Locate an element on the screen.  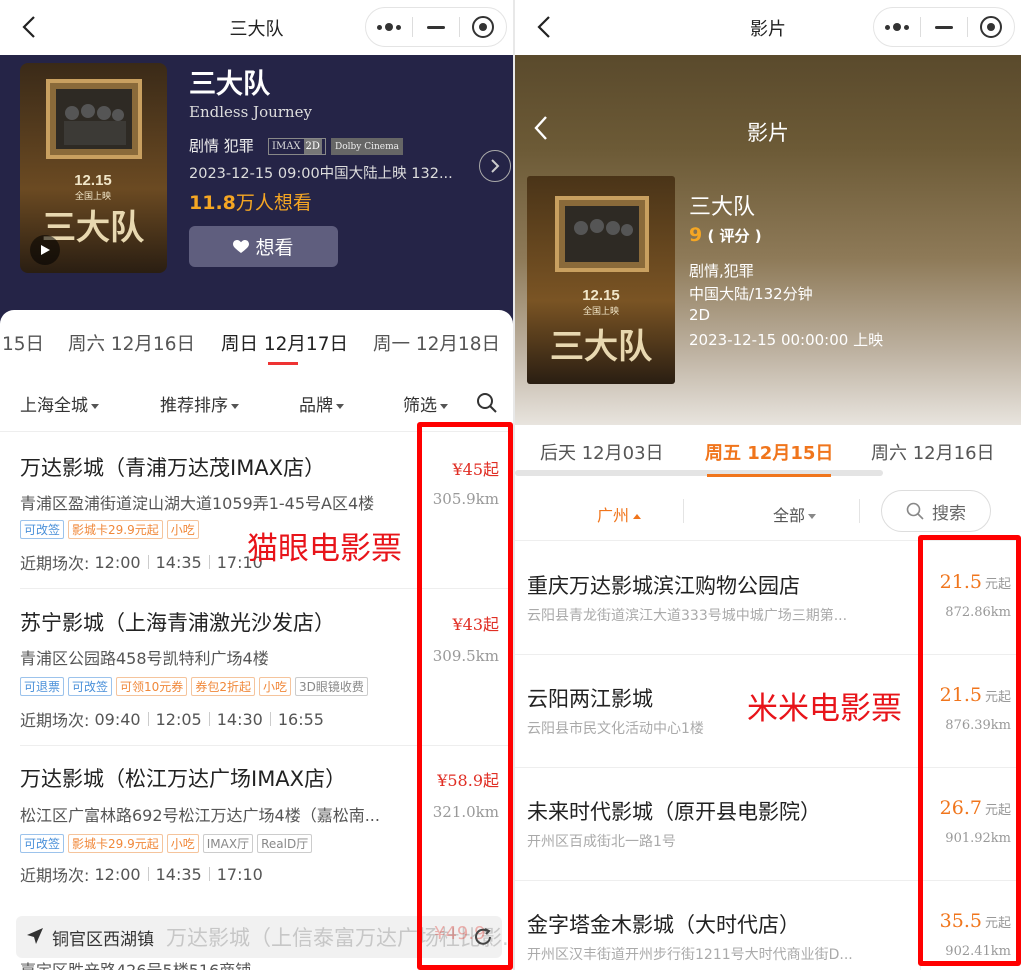
cinema-name: 万达影城（青浦万达茂IMAX店） is located at coordinates (173, 468).